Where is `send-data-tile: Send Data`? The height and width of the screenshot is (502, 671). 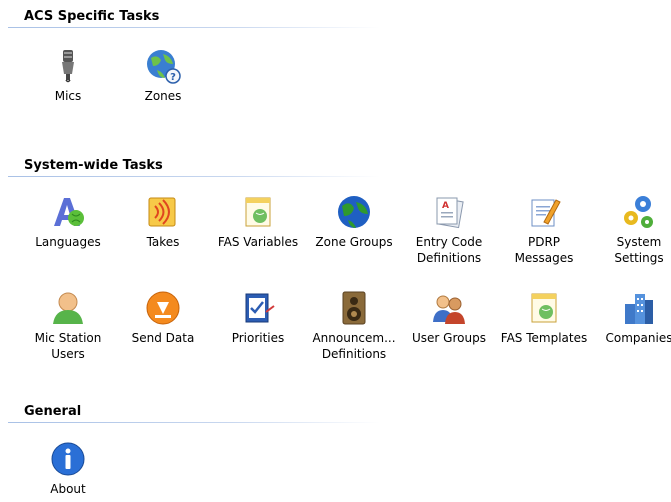 send-data-tile: Send Data is located at coordinates (163, 318).